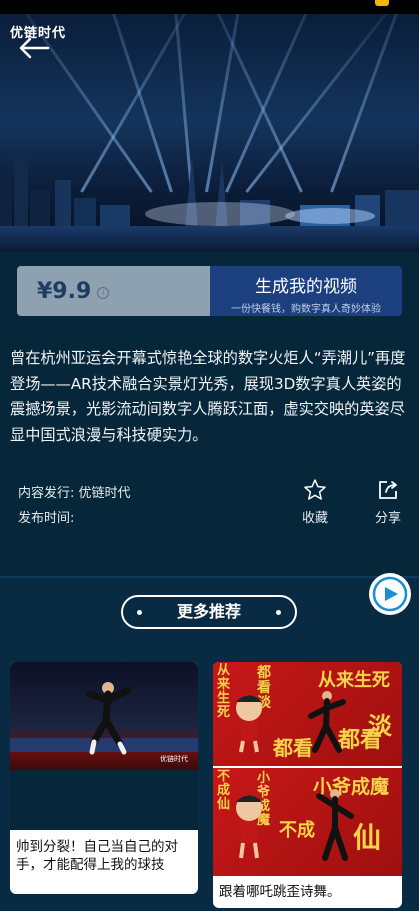  Describe the element at coordinates (74, 493) in the screenshot. I see `publisher-label: 内容发行: 优链时代` at that location.